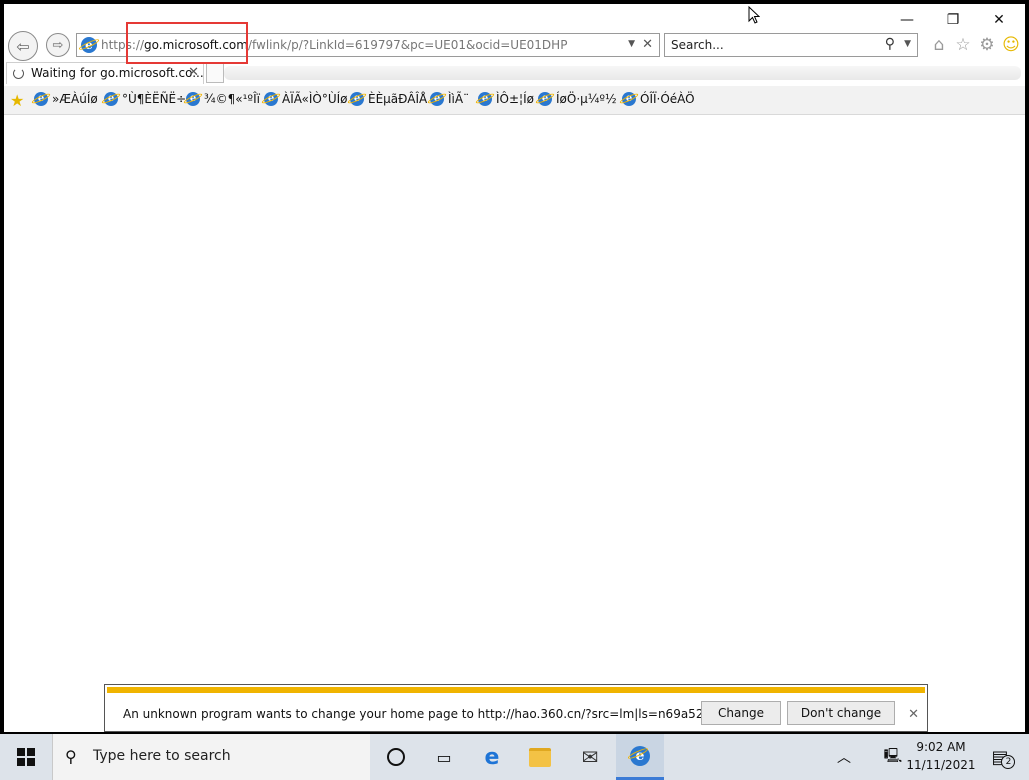 This screenshot has height=780, width=1029. Describe the element at coordinates (1008, 761) in the screenshot. I see `notification-count-badge: 2` at that location.